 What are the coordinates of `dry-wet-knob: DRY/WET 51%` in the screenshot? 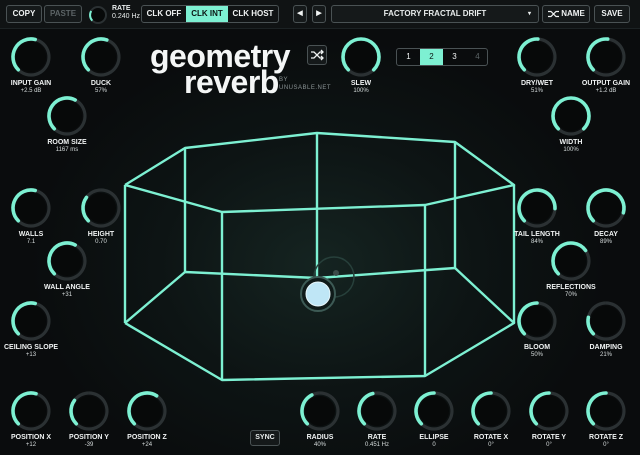 It's located at (537, 65).